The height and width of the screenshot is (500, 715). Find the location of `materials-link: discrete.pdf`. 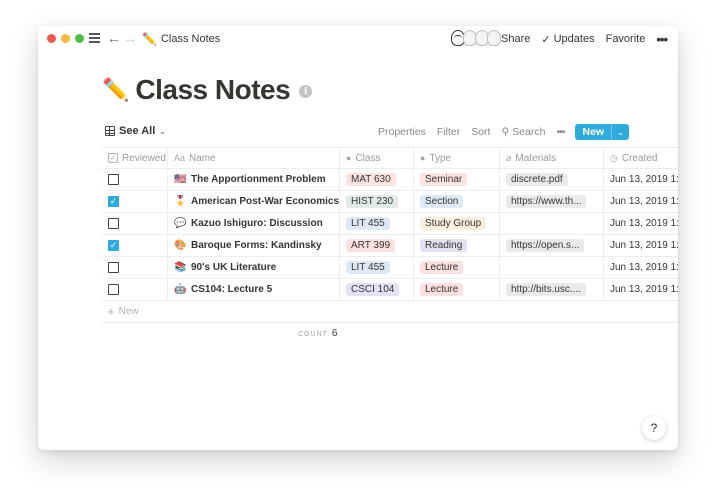

materials-link: discrete.pdf is located at coordinates (537, 179).